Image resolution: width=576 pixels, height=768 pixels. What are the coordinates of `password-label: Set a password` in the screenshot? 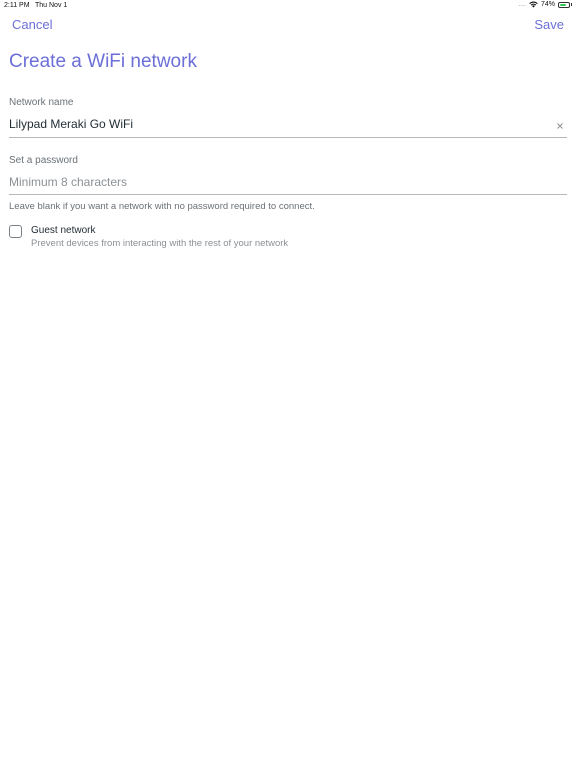 It's located at (43, 160).